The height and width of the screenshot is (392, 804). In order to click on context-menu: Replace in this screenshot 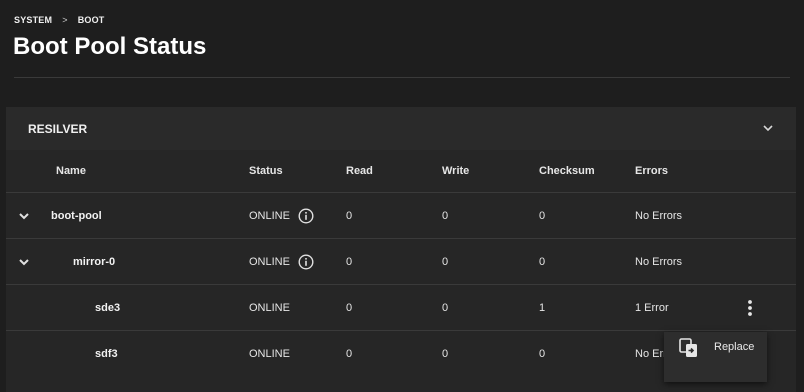, I will do `click(715, 357)`.